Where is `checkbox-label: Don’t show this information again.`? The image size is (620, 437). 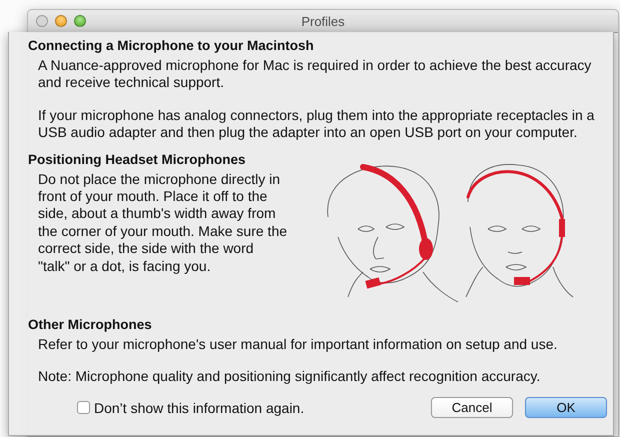 checkbox-label: Don’t show this information again. is located at coordinates (199, 408).